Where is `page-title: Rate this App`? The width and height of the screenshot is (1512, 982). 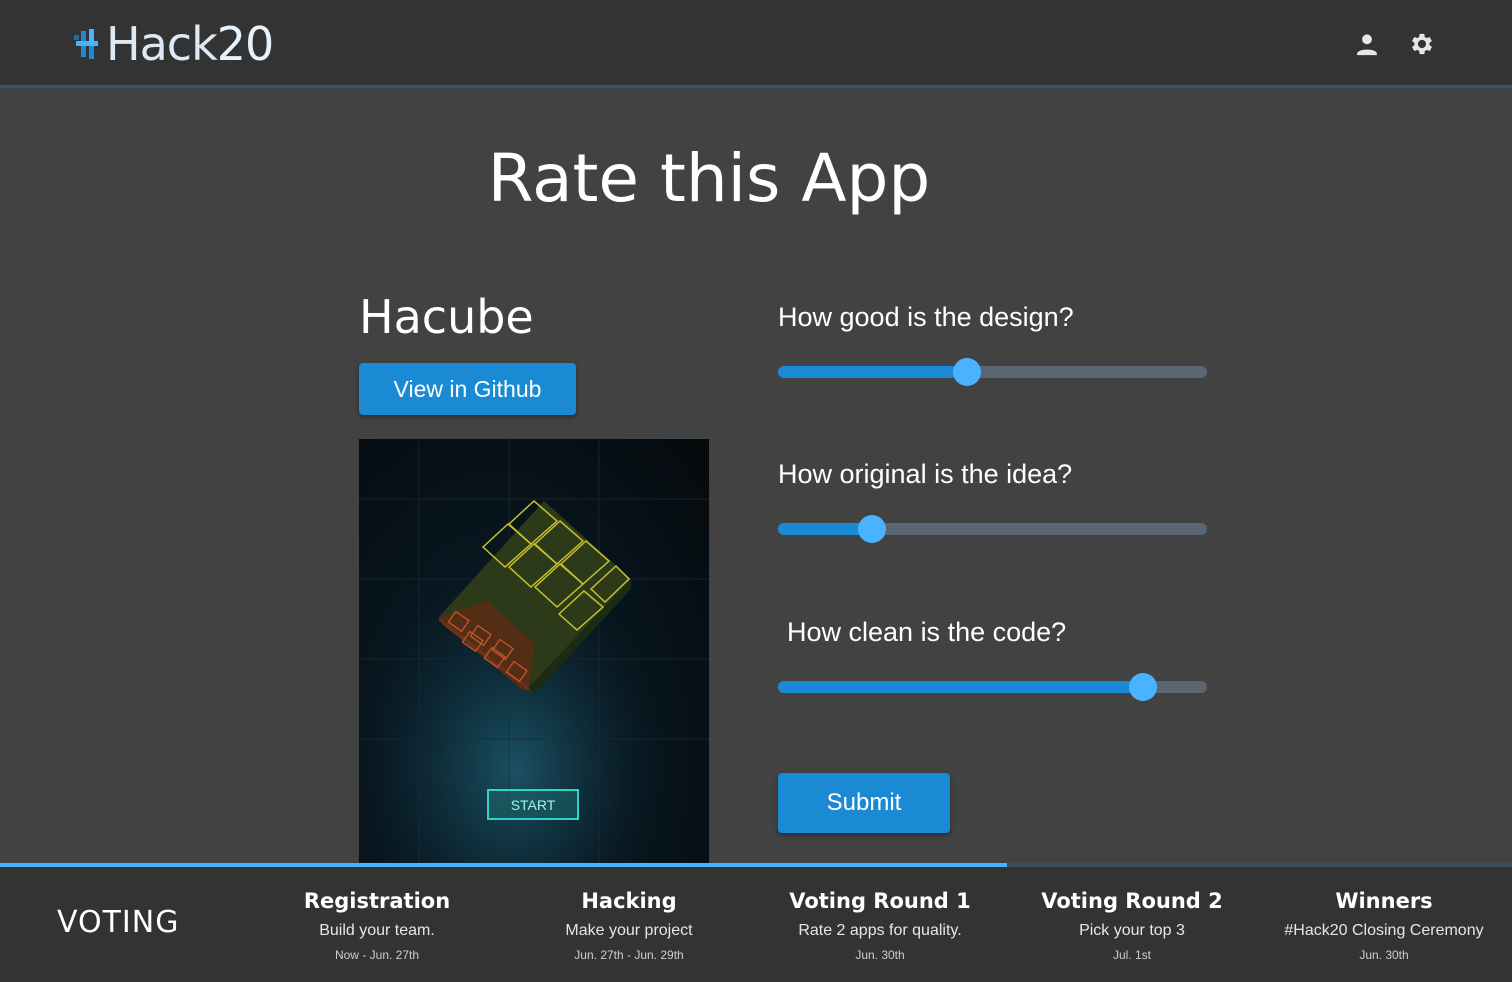
page-title: Rate this App is located at coordinates (709, 178).